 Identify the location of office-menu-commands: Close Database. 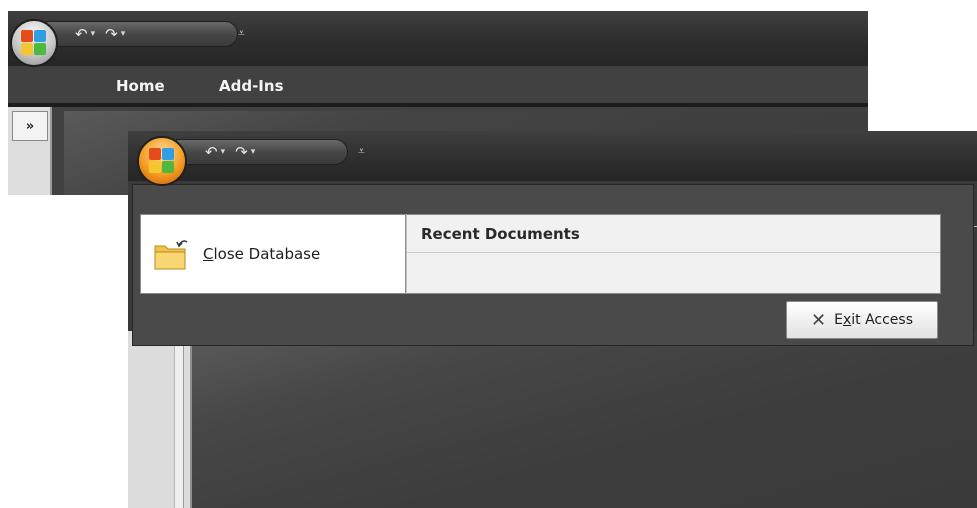
(273, 254).